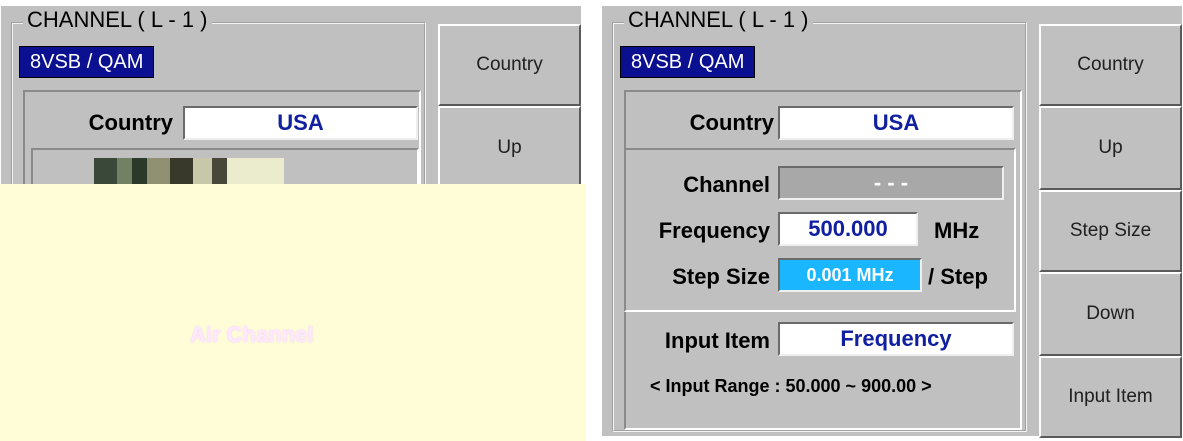 This screenshot has height=441, width=1183. Describe the element at coordinates (958, 276) in the screenshot. I see `step-unit: / Step` at that location.